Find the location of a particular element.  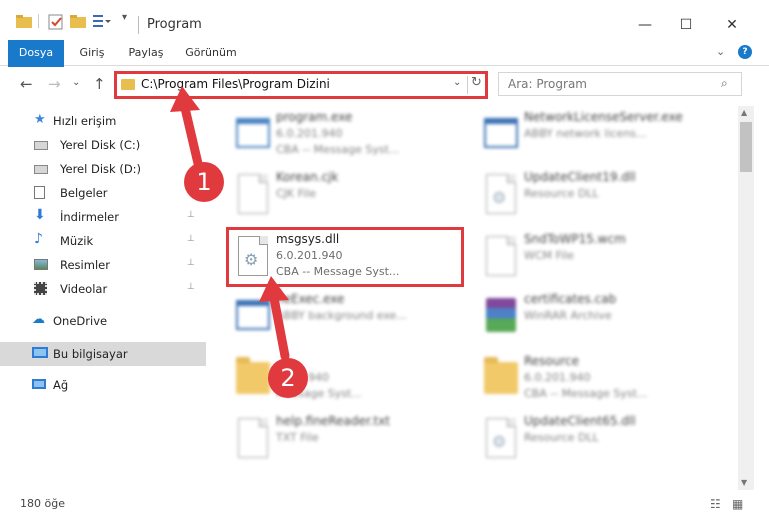

scroll-down-icon: ▼ is located at coordinates (744, 482).